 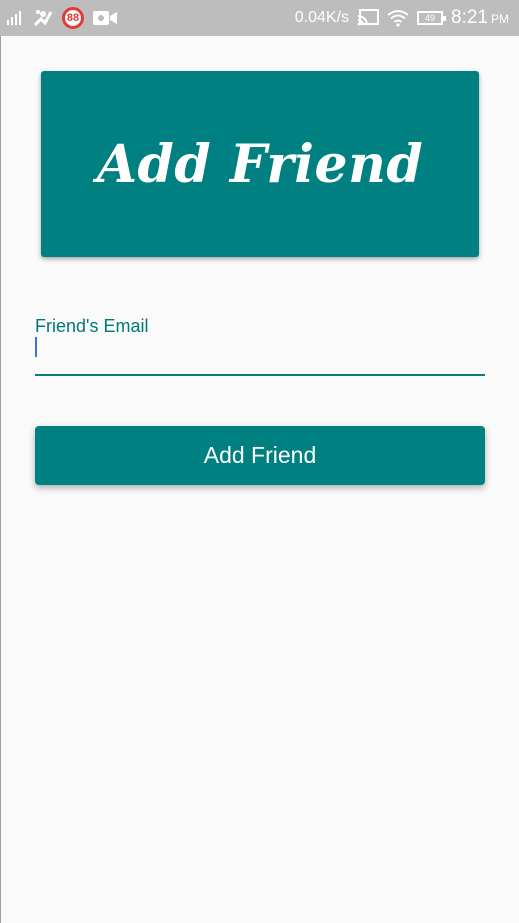 I want to click on wifi-icon, so click(x=398, y=18).